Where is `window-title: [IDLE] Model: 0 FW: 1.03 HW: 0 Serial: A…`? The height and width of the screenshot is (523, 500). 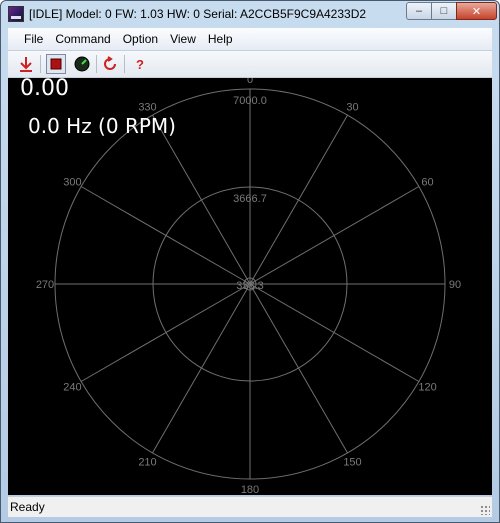
window-title: [IDLE] Model: 0 FW: 1.03 HW: 0 Serial: A… is located at coordinates (198, 14).